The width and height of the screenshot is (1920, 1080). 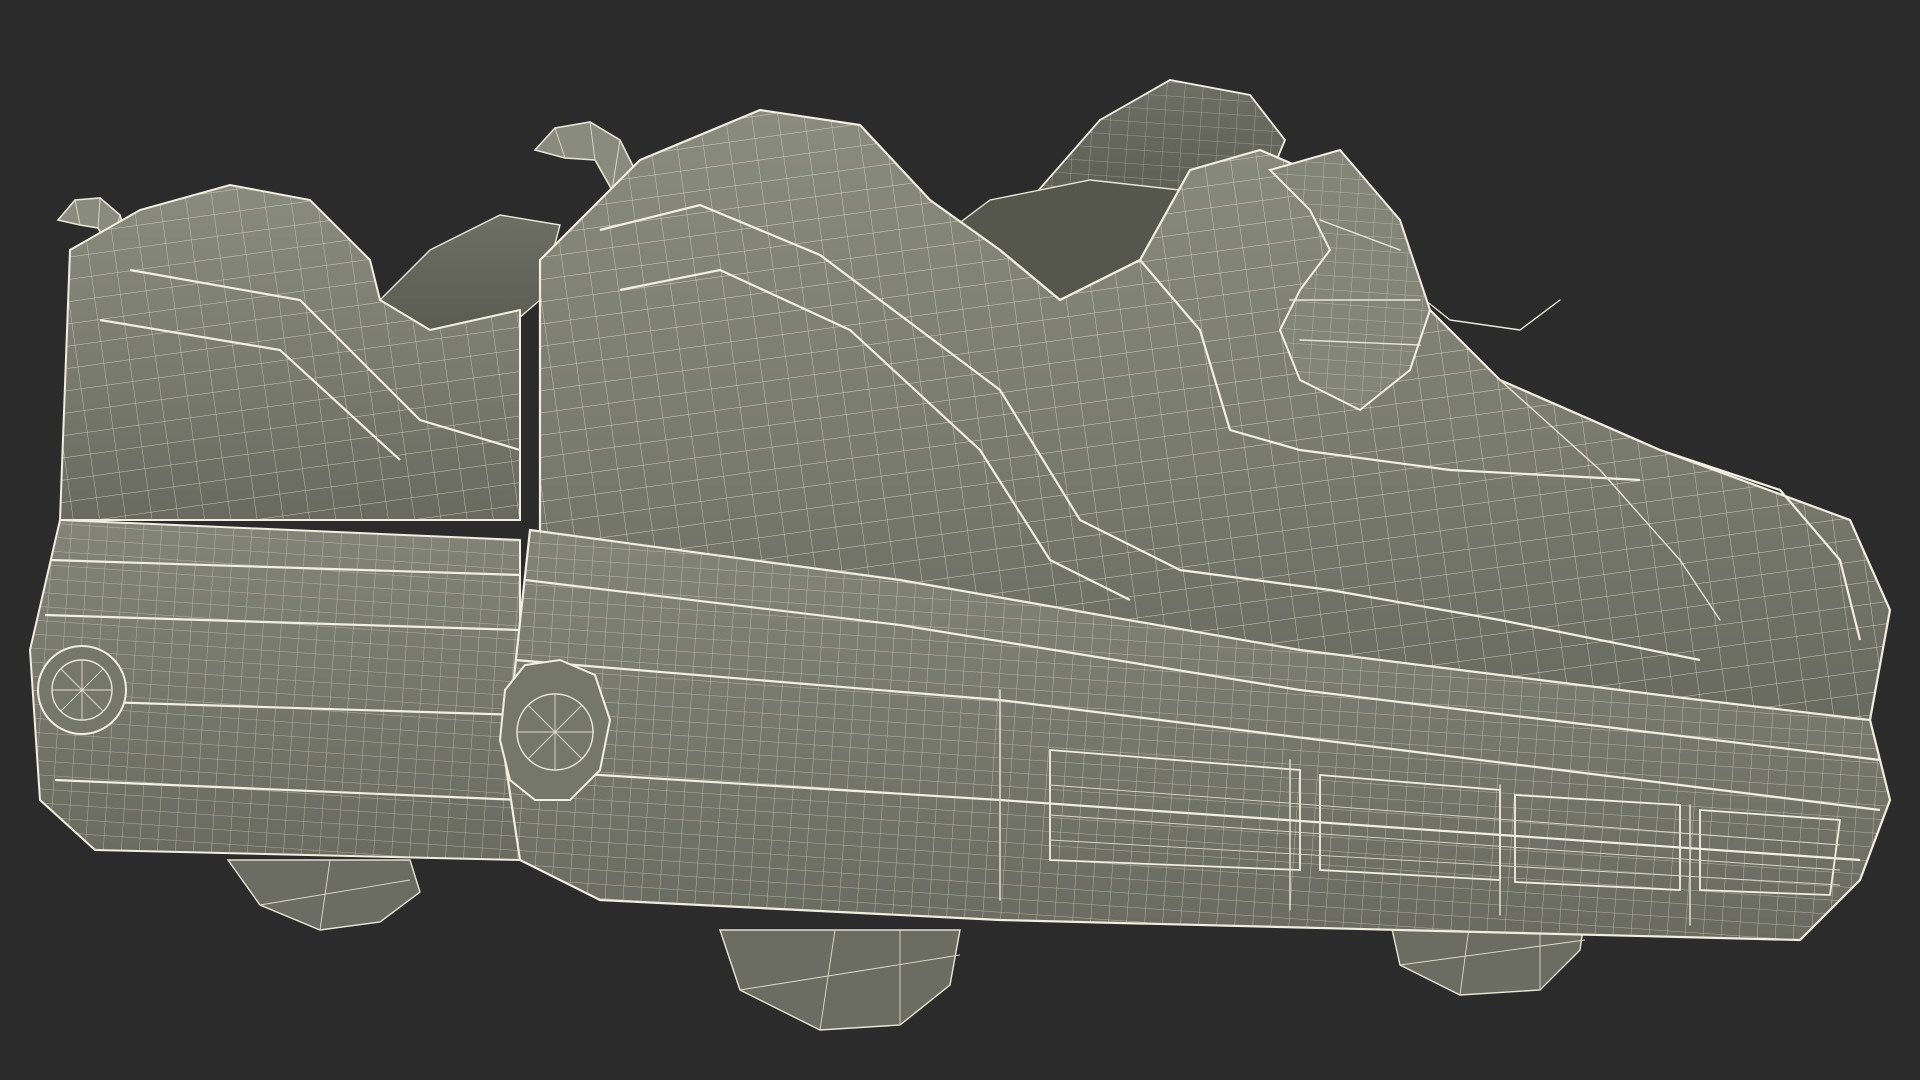 What do you see at coordinates (82, 690) in the screenshot?
I see `back-shoe-side-wheel` at bounding box center [82, 690].